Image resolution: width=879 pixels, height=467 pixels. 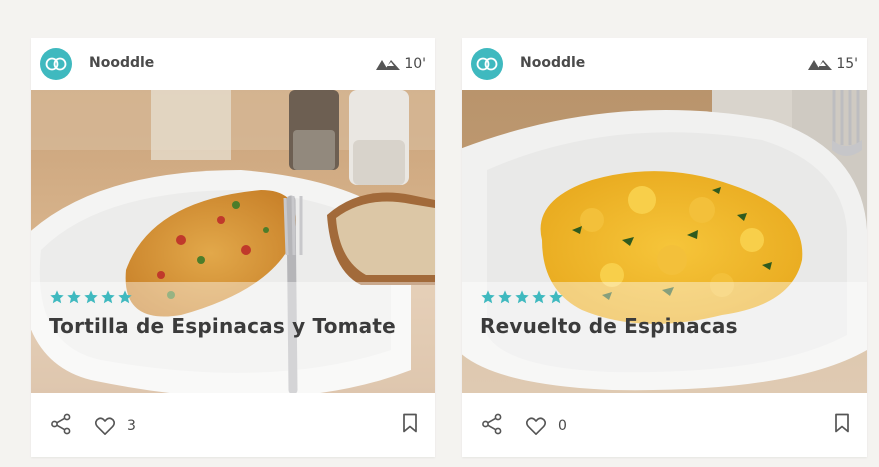 I want to click on like-count: 3, so click(x=131, y=426).